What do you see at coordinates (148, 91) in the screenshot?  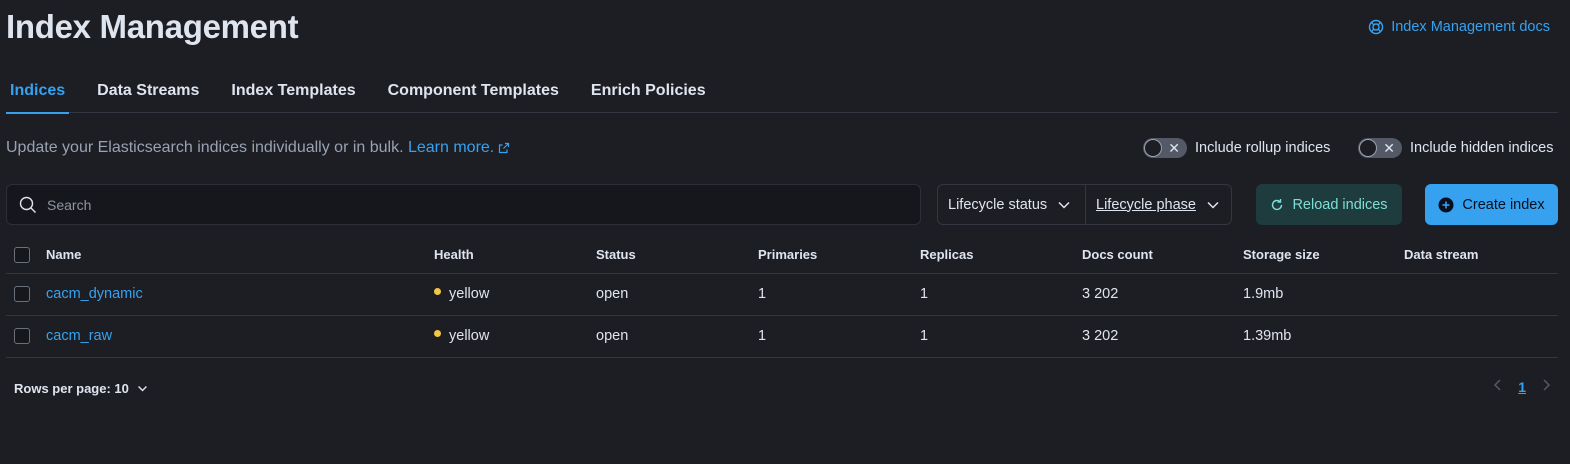 I see `tab-data-streams: Data Streams` at bounding box center [148, 91].